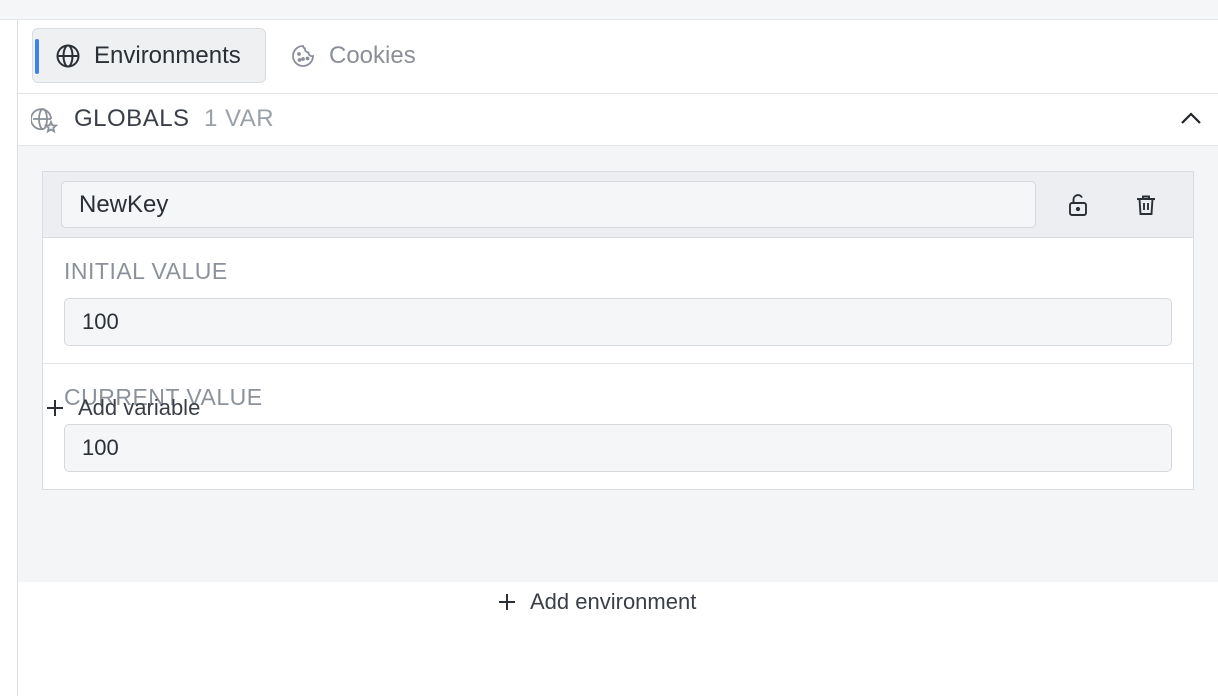 The image size is (1218, 696). I want to click on left-rail, so click(9, 358).